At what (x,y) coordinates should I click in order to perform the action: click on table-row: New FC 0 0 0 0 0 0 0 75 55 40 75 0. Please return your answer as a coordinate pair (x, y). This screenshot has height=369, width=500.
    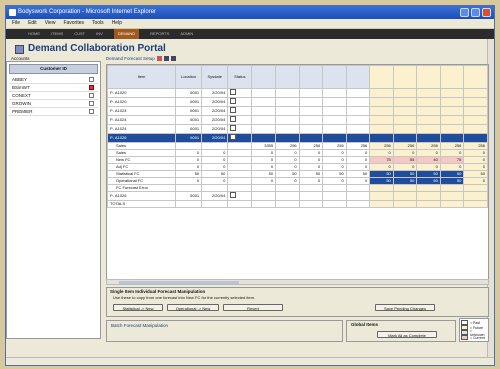
    Looking at the image, I should click on (297, 160).